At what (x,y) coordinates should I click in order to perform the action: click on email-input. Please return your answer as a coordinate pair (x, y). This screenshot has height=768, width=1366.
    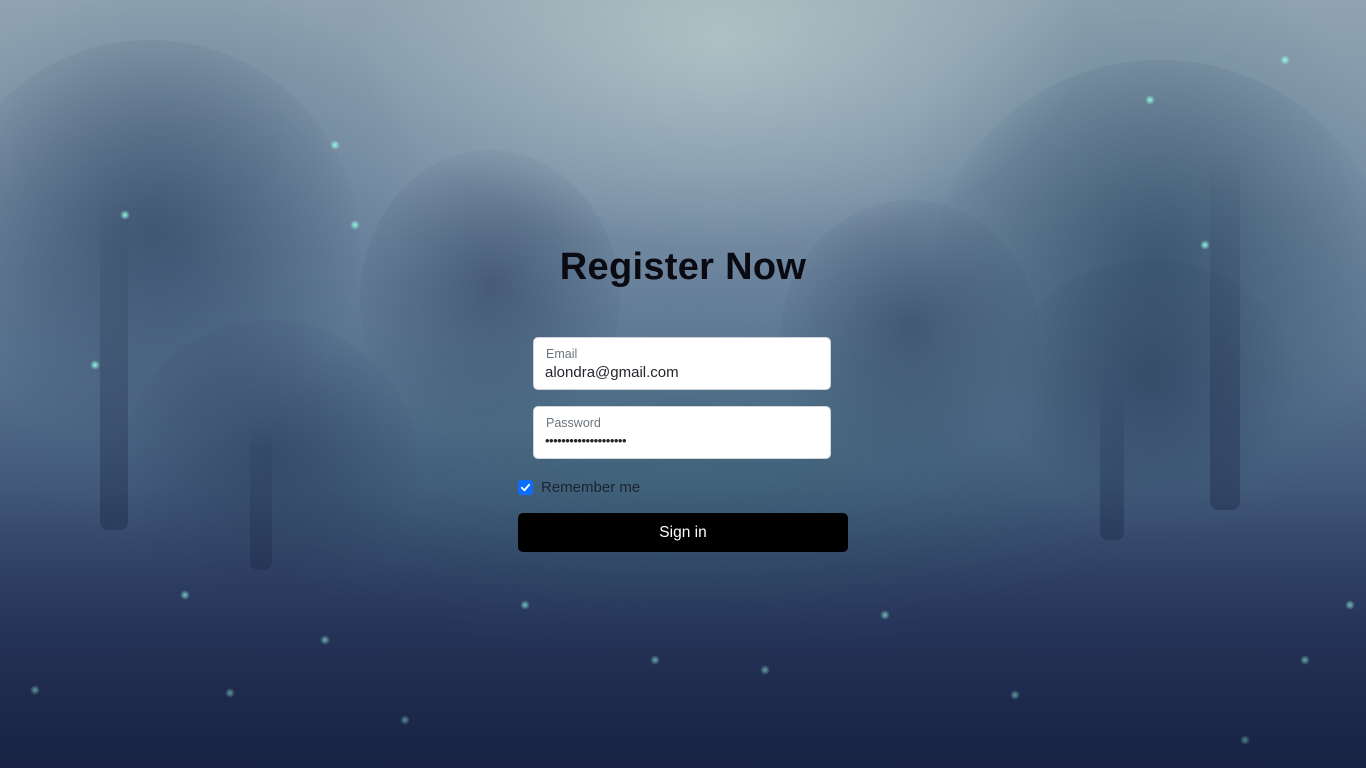
    Looking at the image, I should click on (680, 372).